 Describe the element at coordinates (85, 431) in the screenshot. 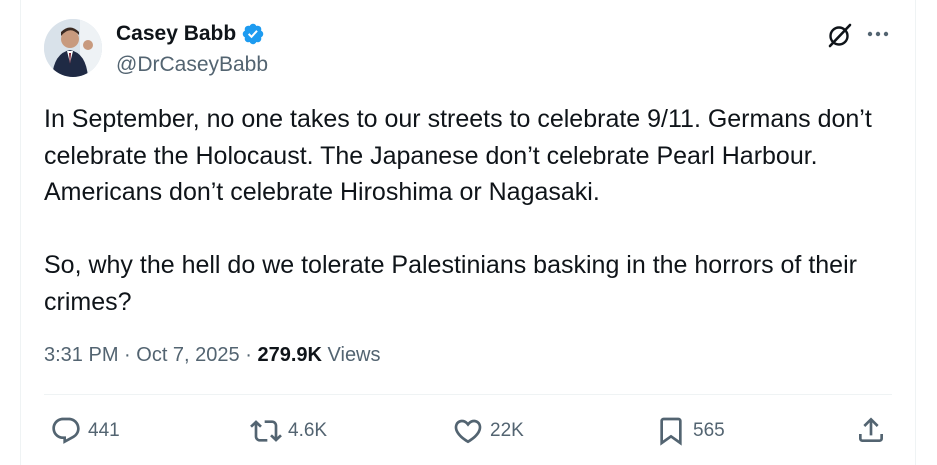

I see `reply-button: 441` at that location.